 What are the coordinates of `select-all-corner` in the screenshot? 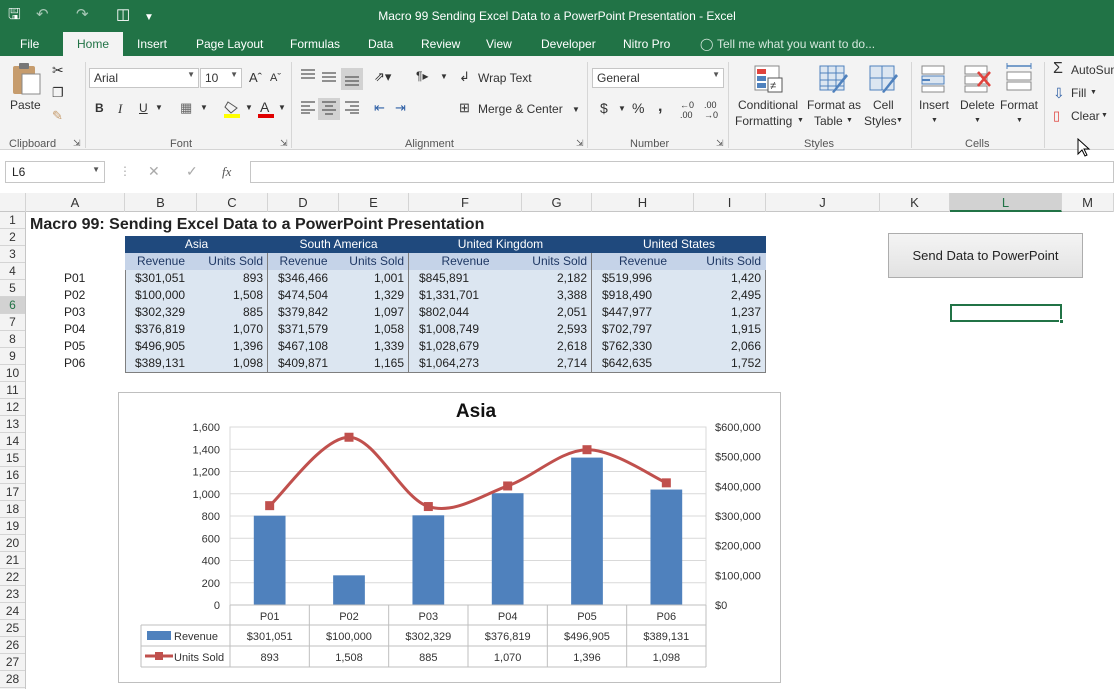 It's located at (13, 202).